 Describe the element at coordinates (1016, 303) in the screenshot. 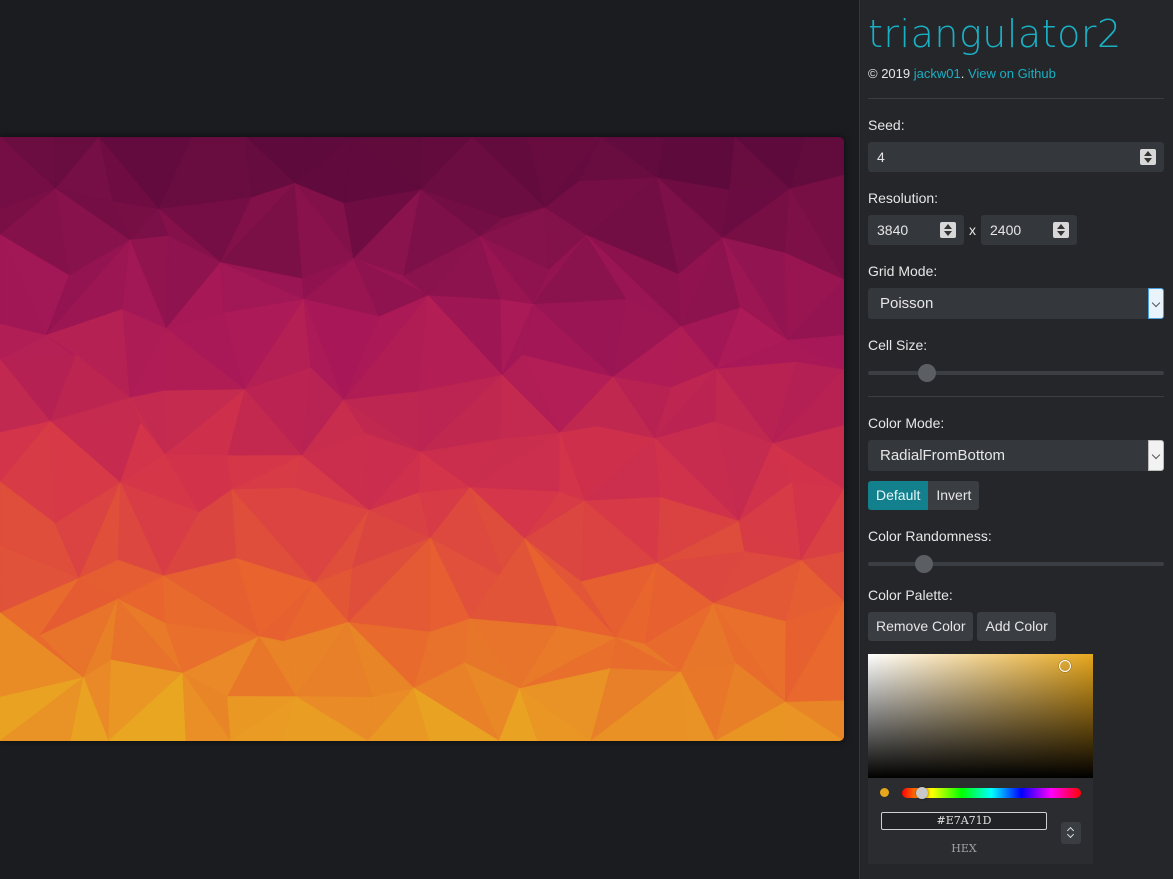

I see `grid-mode-select: Poisson` at that location.